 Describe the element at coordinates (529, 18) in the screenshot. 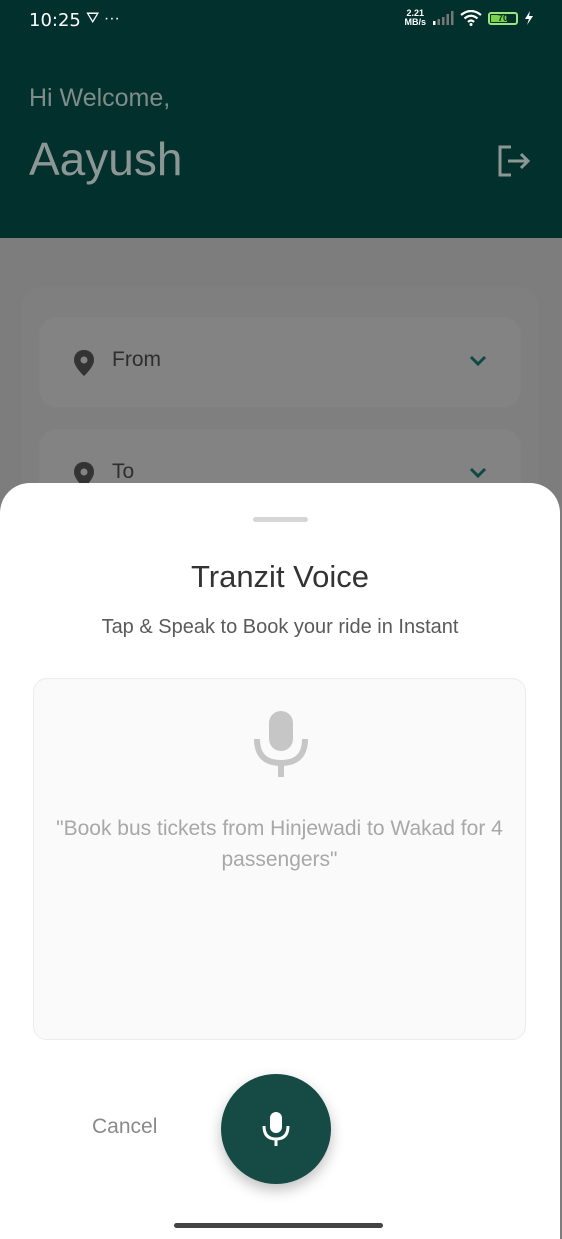

I see `charging-icon` at that location.